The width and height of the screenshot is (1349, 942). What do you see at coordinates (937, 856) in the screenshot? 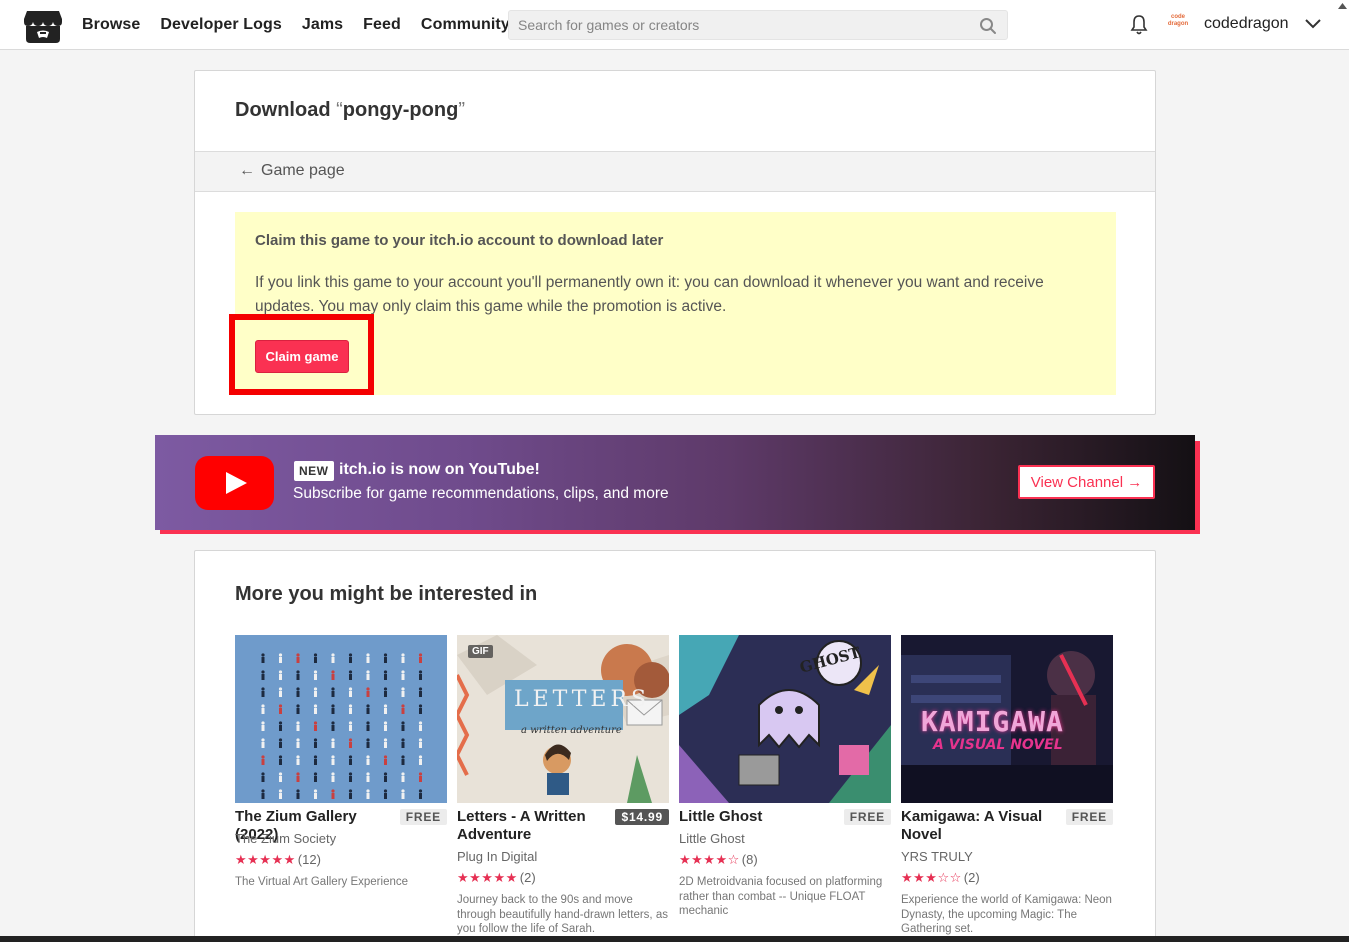
I see `game-author: YRS TRULY` at bounding box center [937, 856].